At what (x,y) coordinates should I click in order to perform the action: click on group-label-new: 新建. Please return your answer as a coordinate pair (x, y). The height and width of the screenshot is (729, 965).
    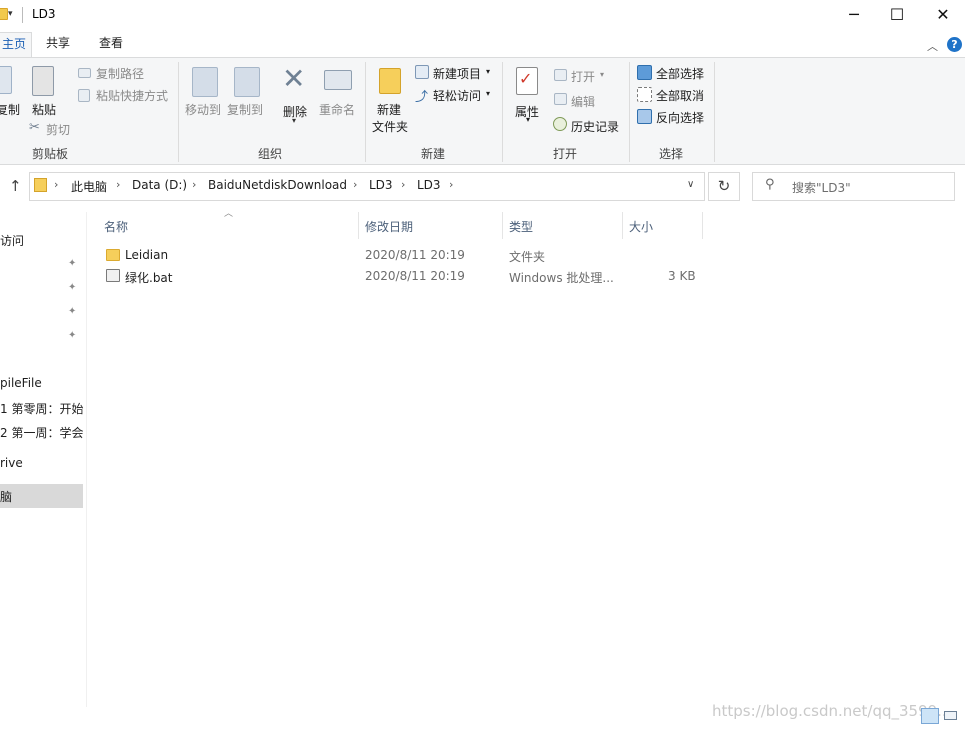
    Looking at the image, I should click on (432, 154).